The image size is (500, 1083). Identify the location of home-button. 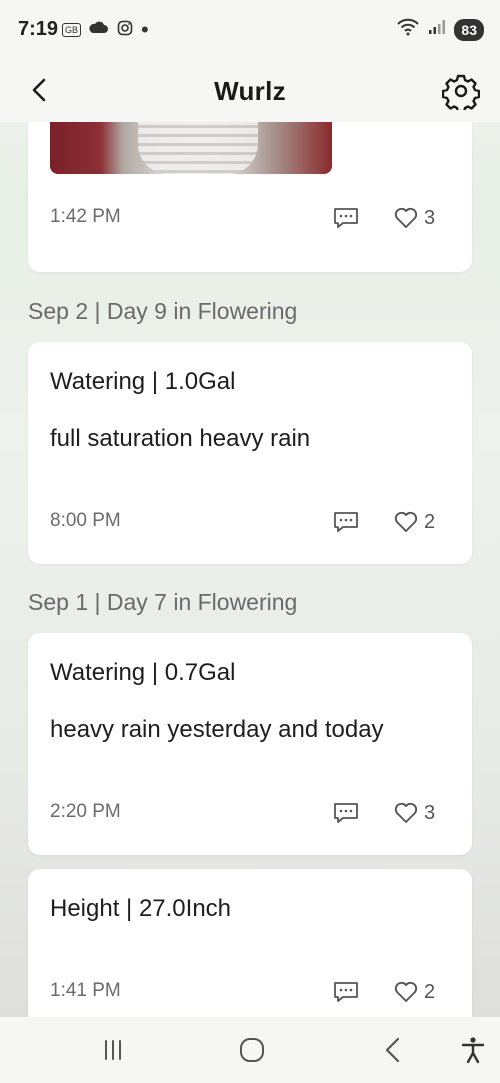
(252, 1050).